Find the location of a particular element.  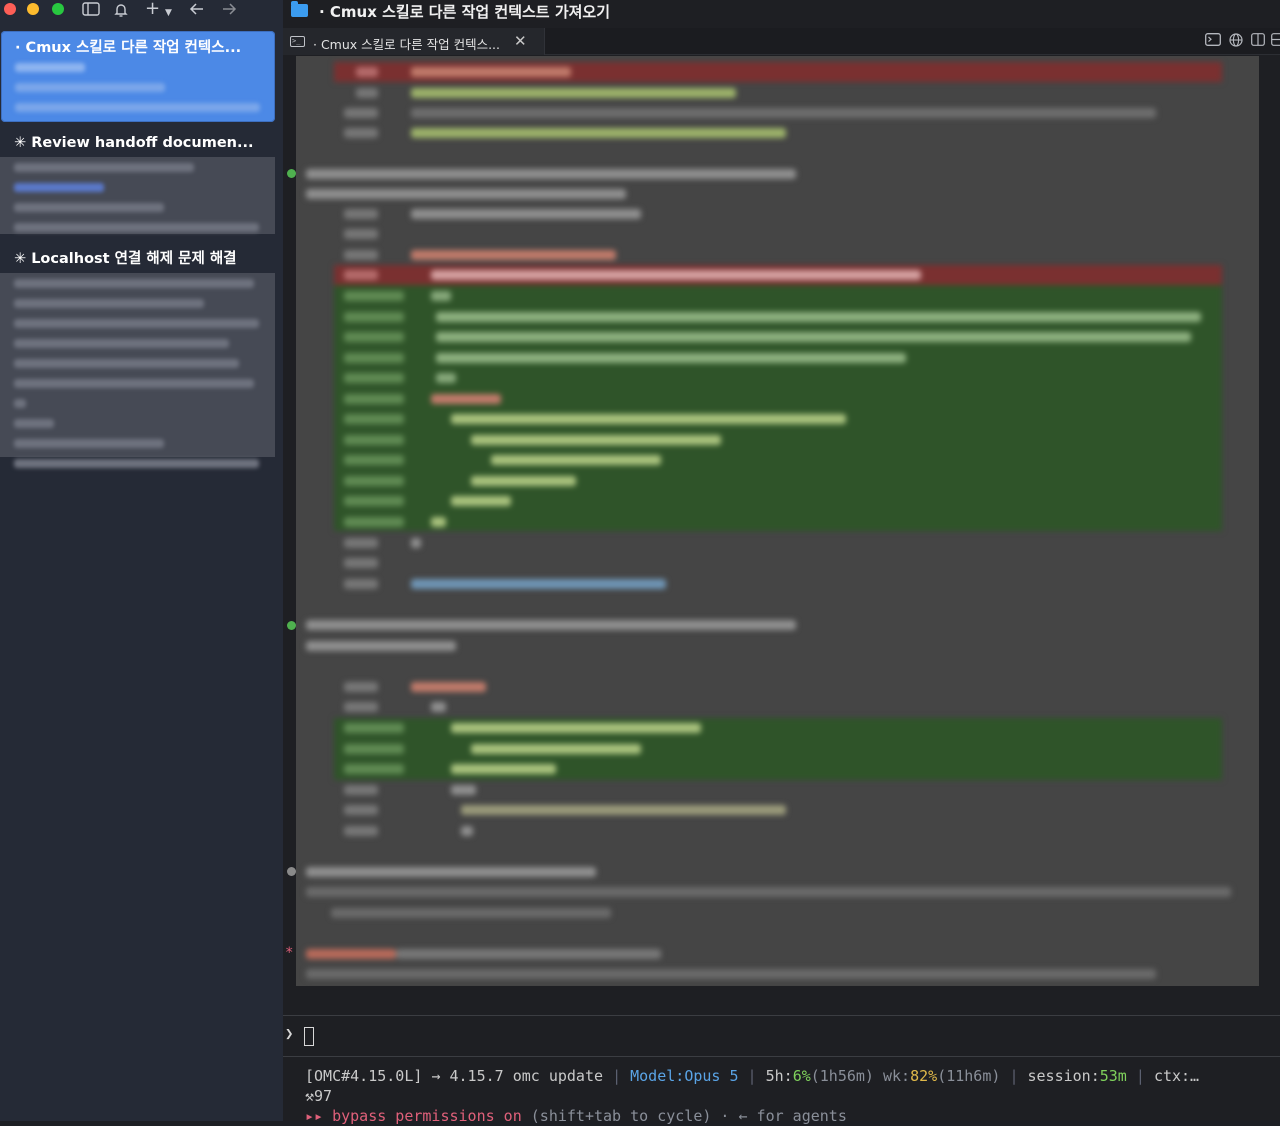

text-cursor is located at coordinates (309, 1036).